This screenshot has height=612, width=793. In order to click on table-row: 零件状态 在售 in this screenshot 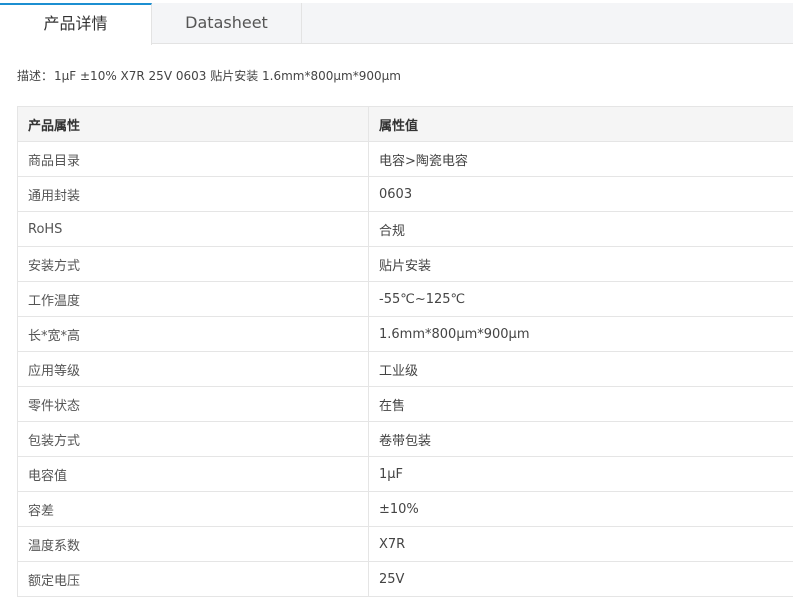, I will do `click(405, 404)`.